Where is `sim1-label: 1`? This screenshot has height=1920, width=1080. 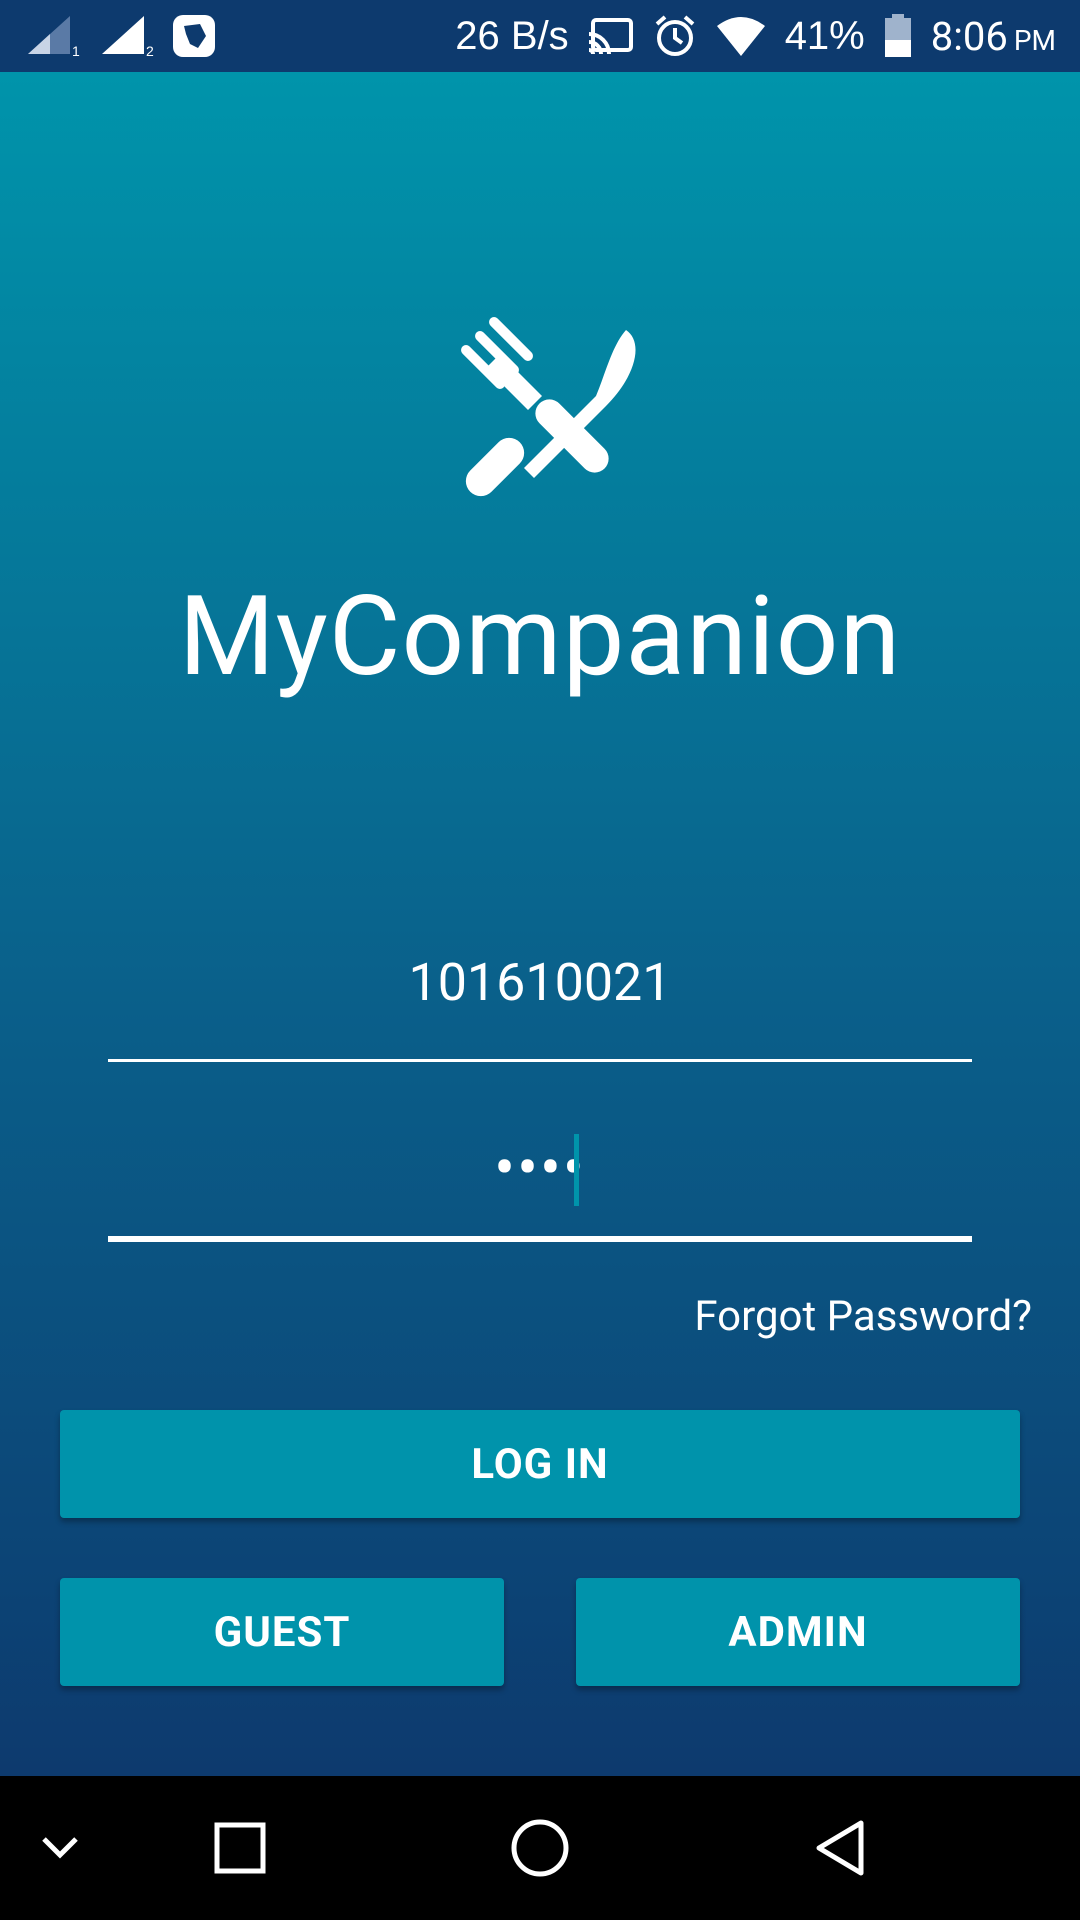
sim1-label: 1 is located at coordinates (76, 50).